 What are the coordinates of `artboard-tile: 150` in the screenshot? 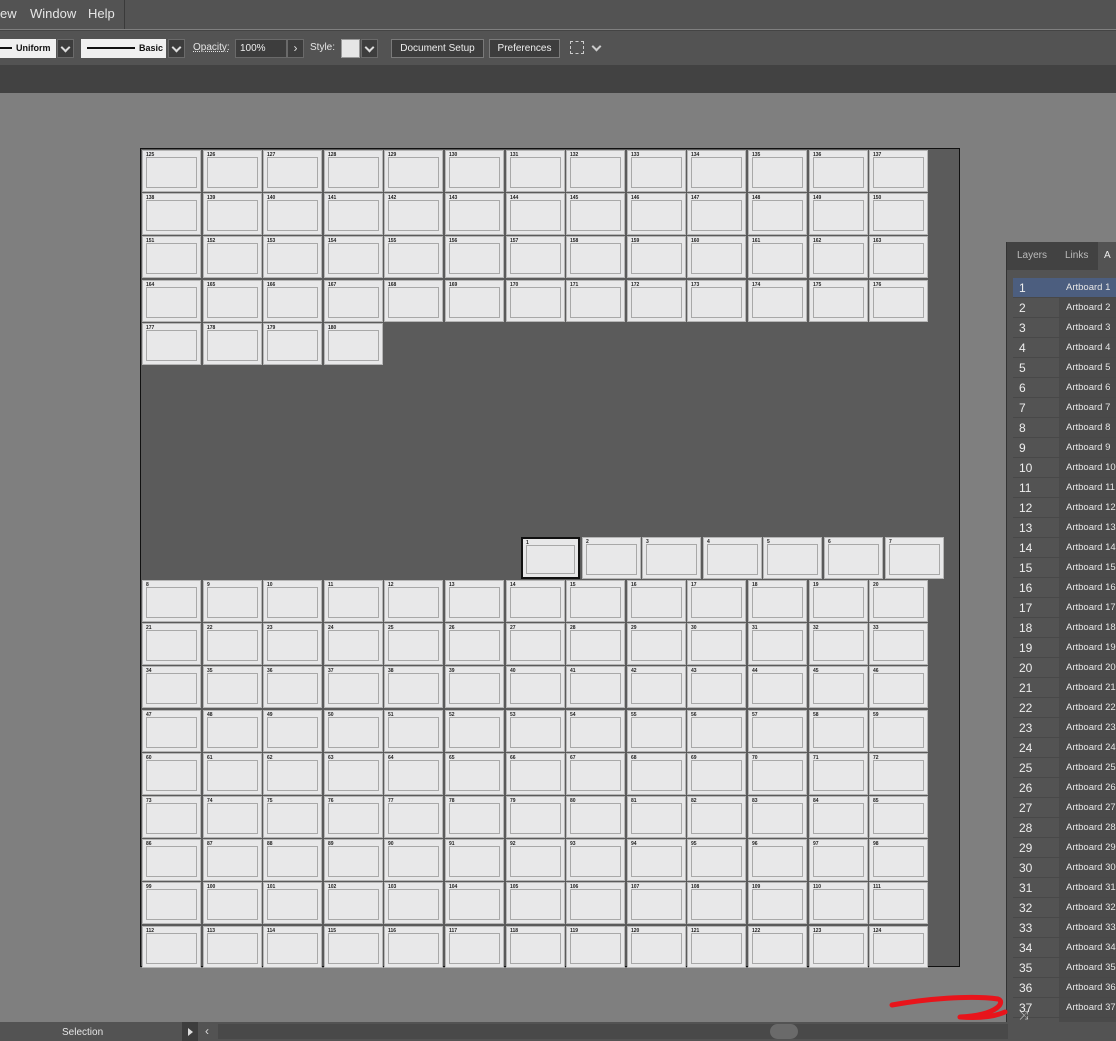 It's located at (898, 214).